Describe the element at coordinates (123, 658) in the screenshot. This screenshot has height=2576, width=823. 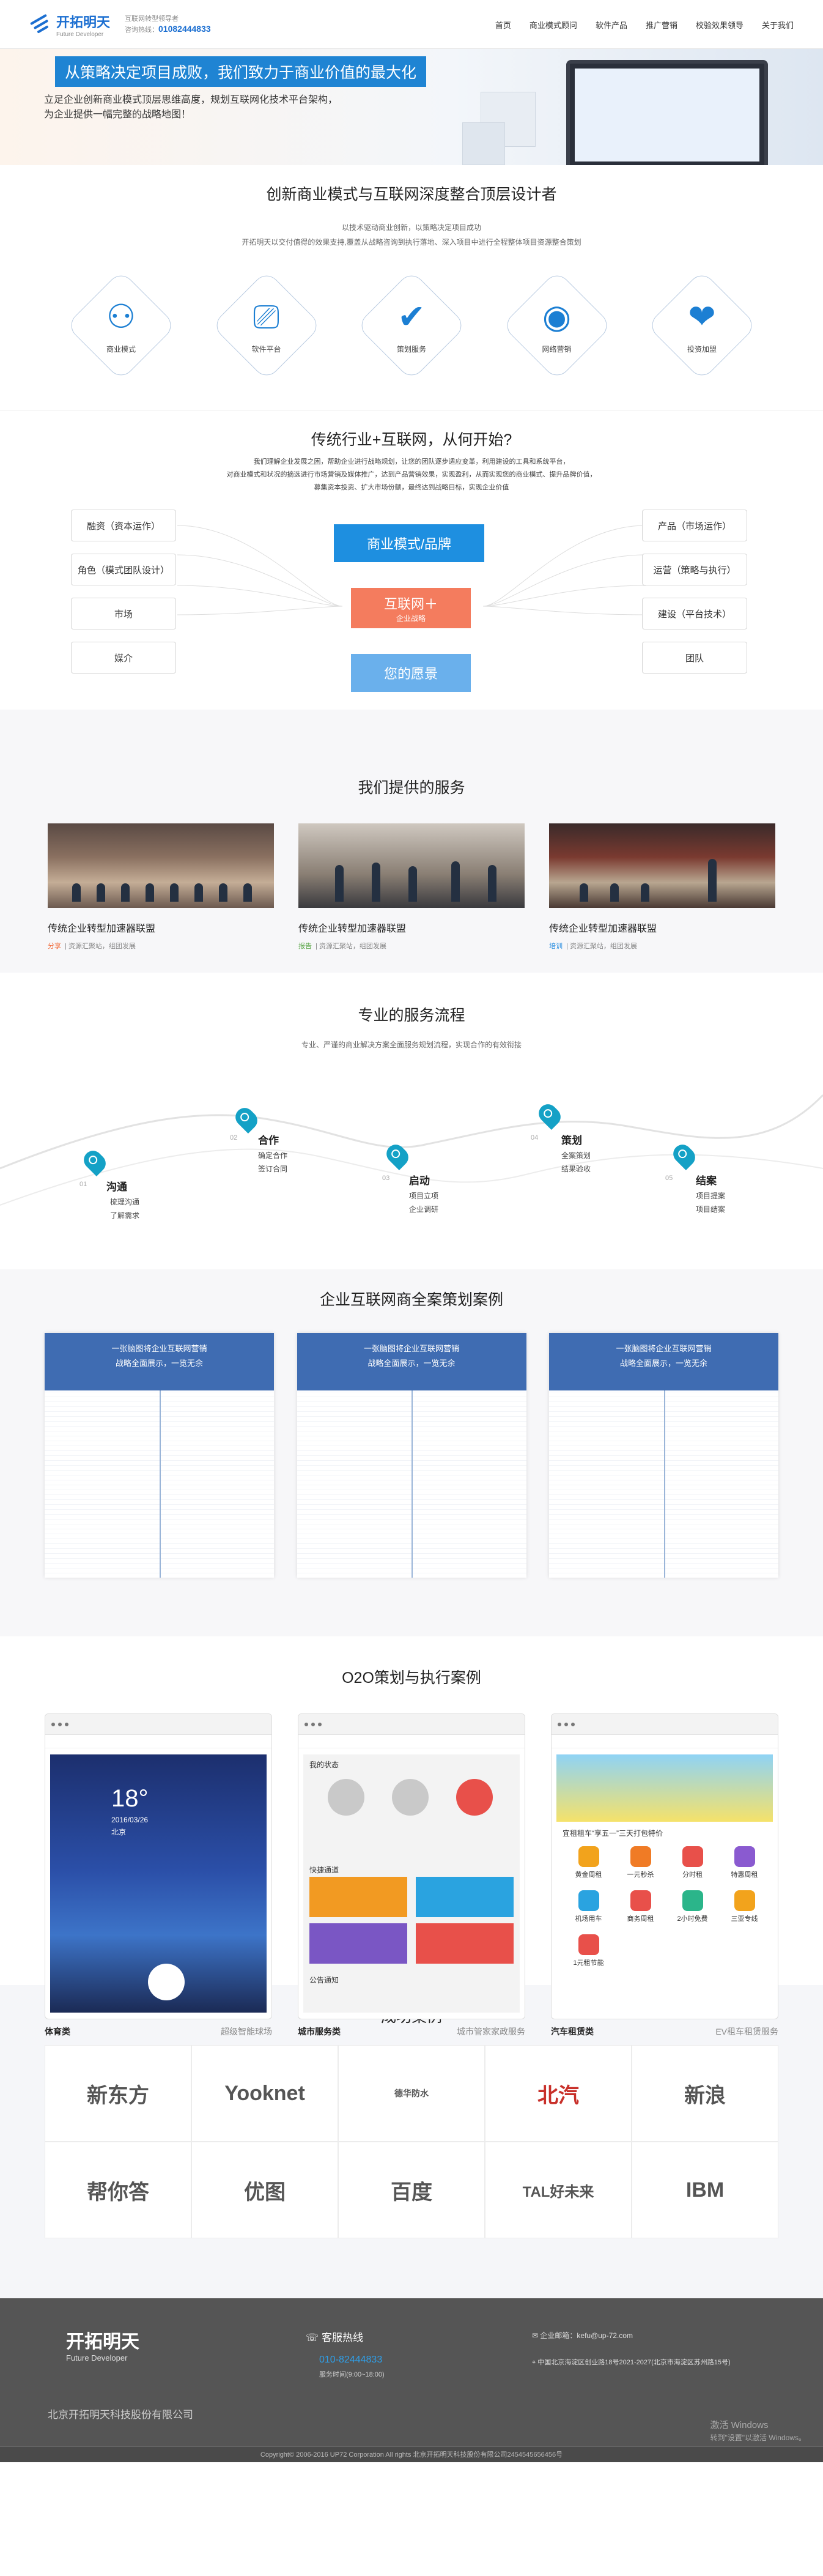
I see `node-media: 媒介` at that location.